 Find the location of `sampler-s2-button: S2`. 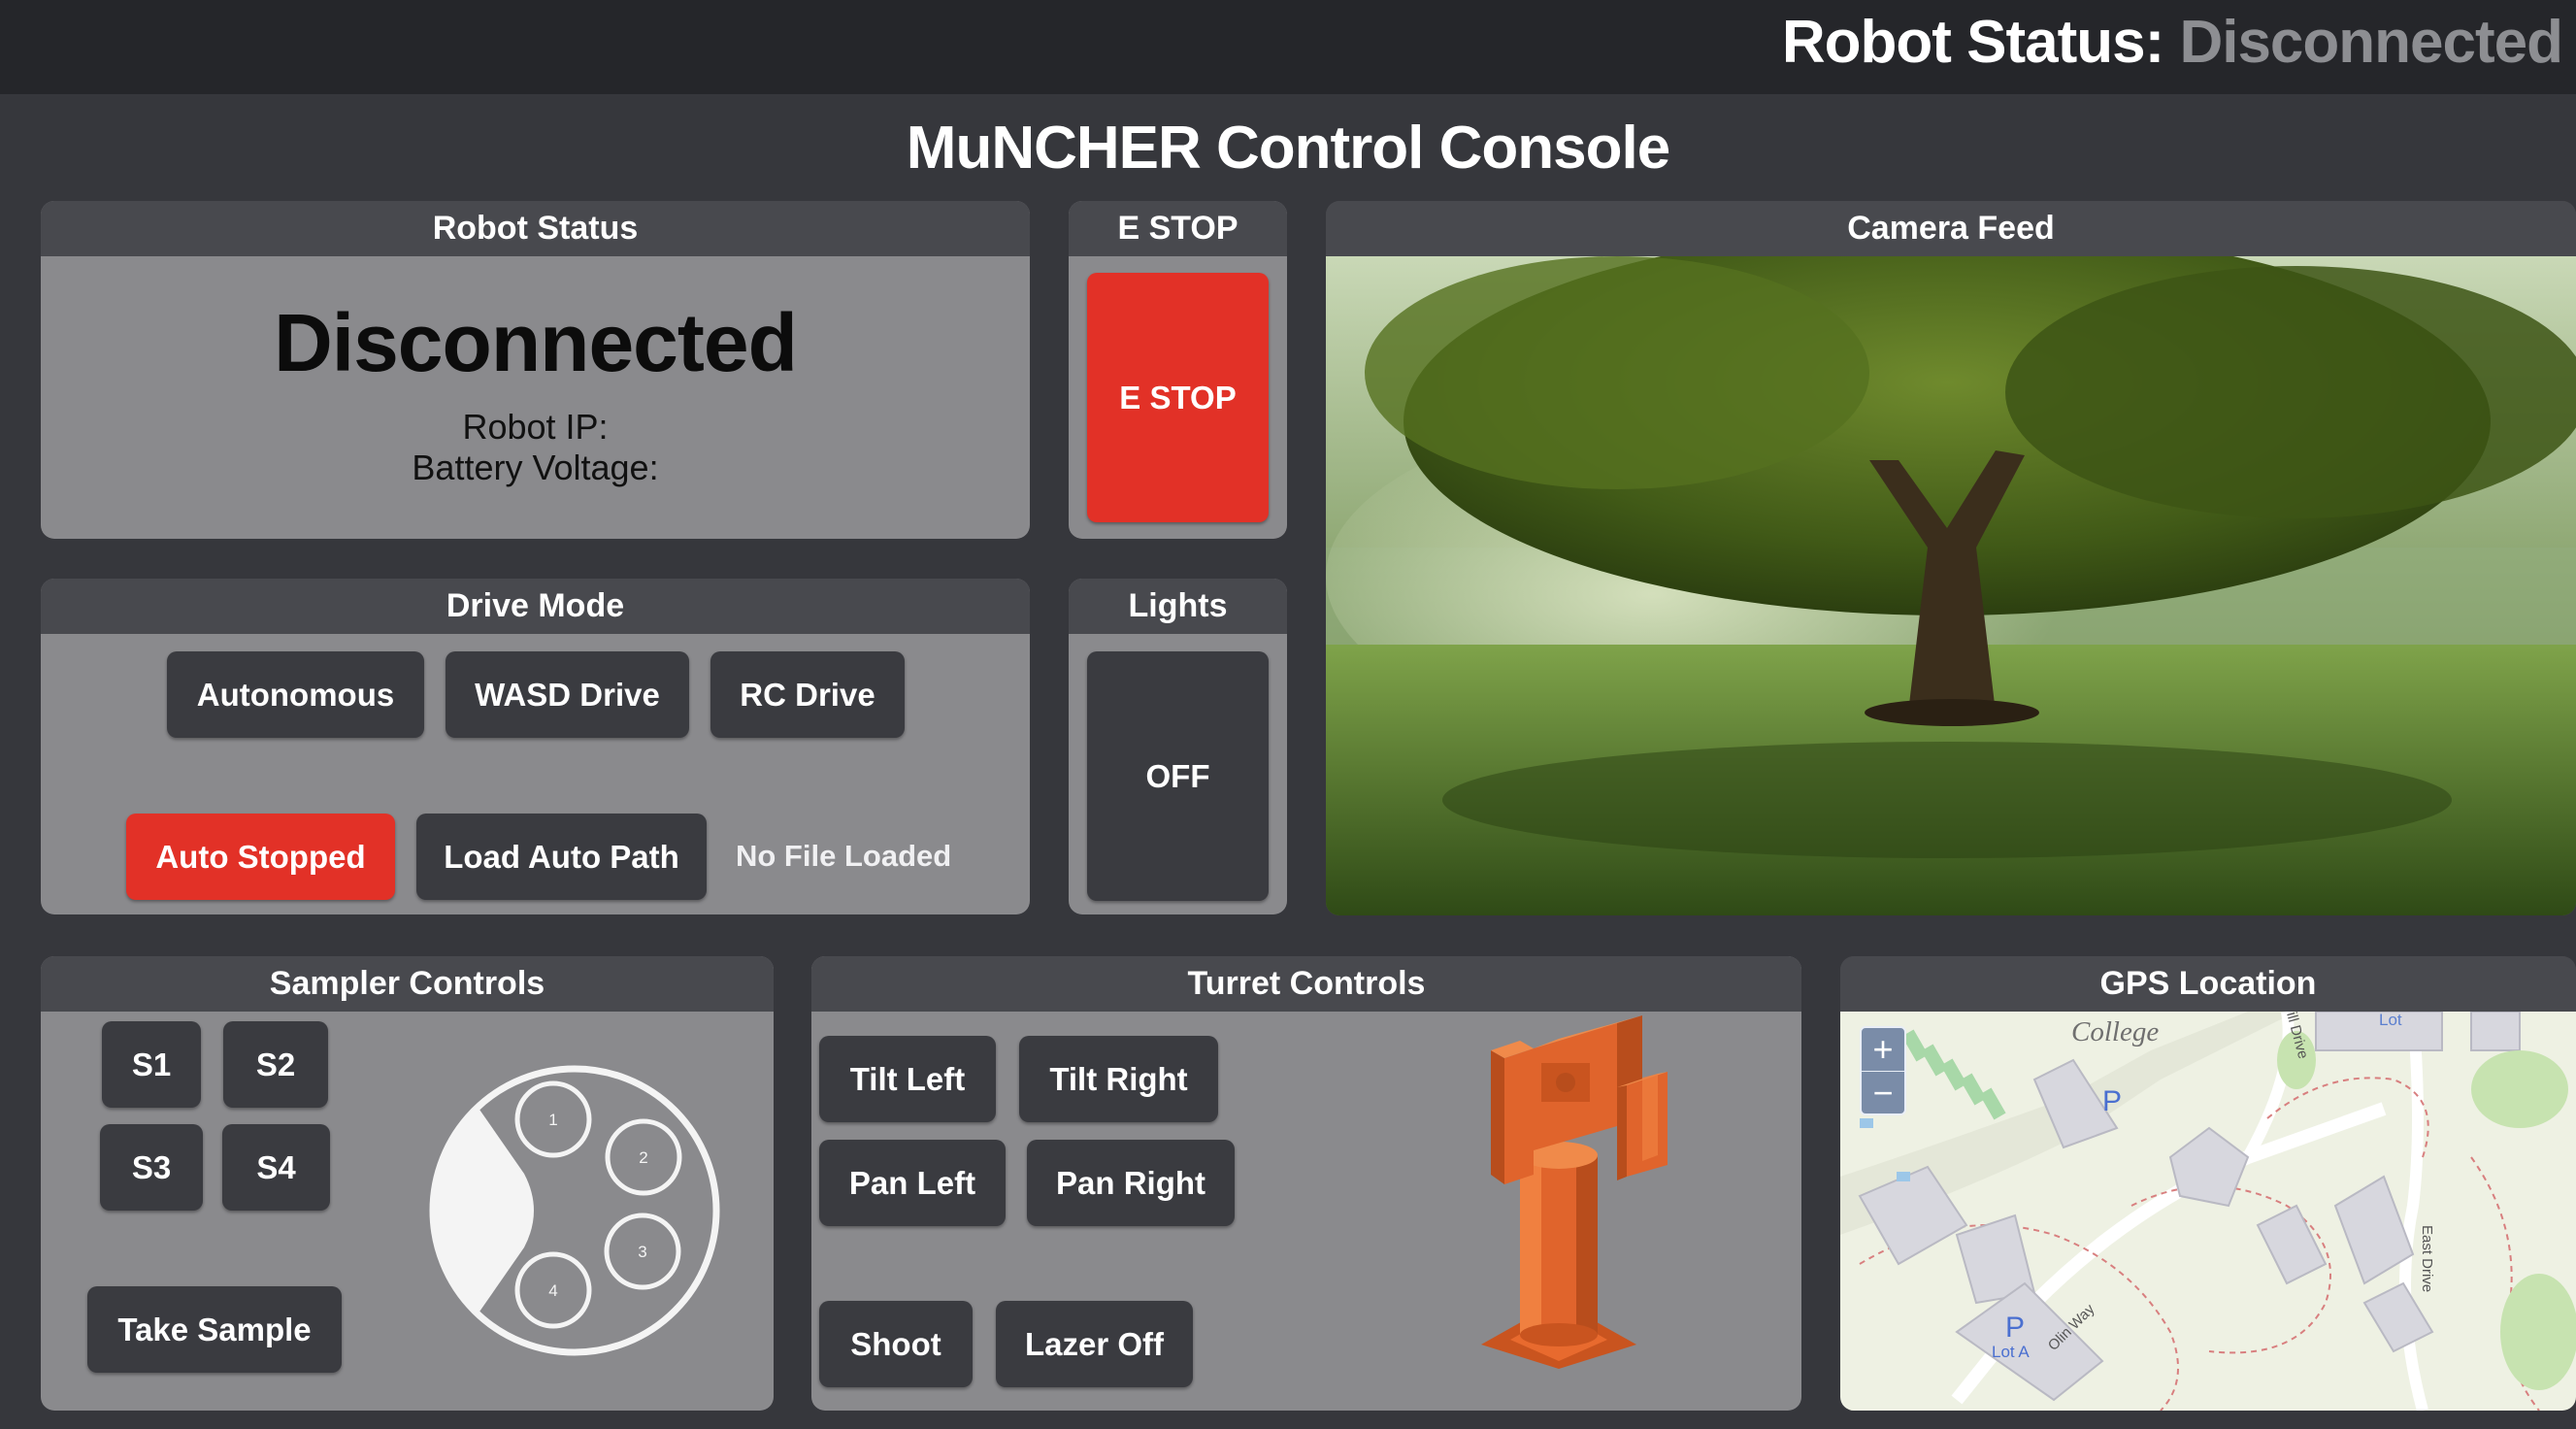

sampler-s2-button: S2 is located at coordinates (275, 1064).